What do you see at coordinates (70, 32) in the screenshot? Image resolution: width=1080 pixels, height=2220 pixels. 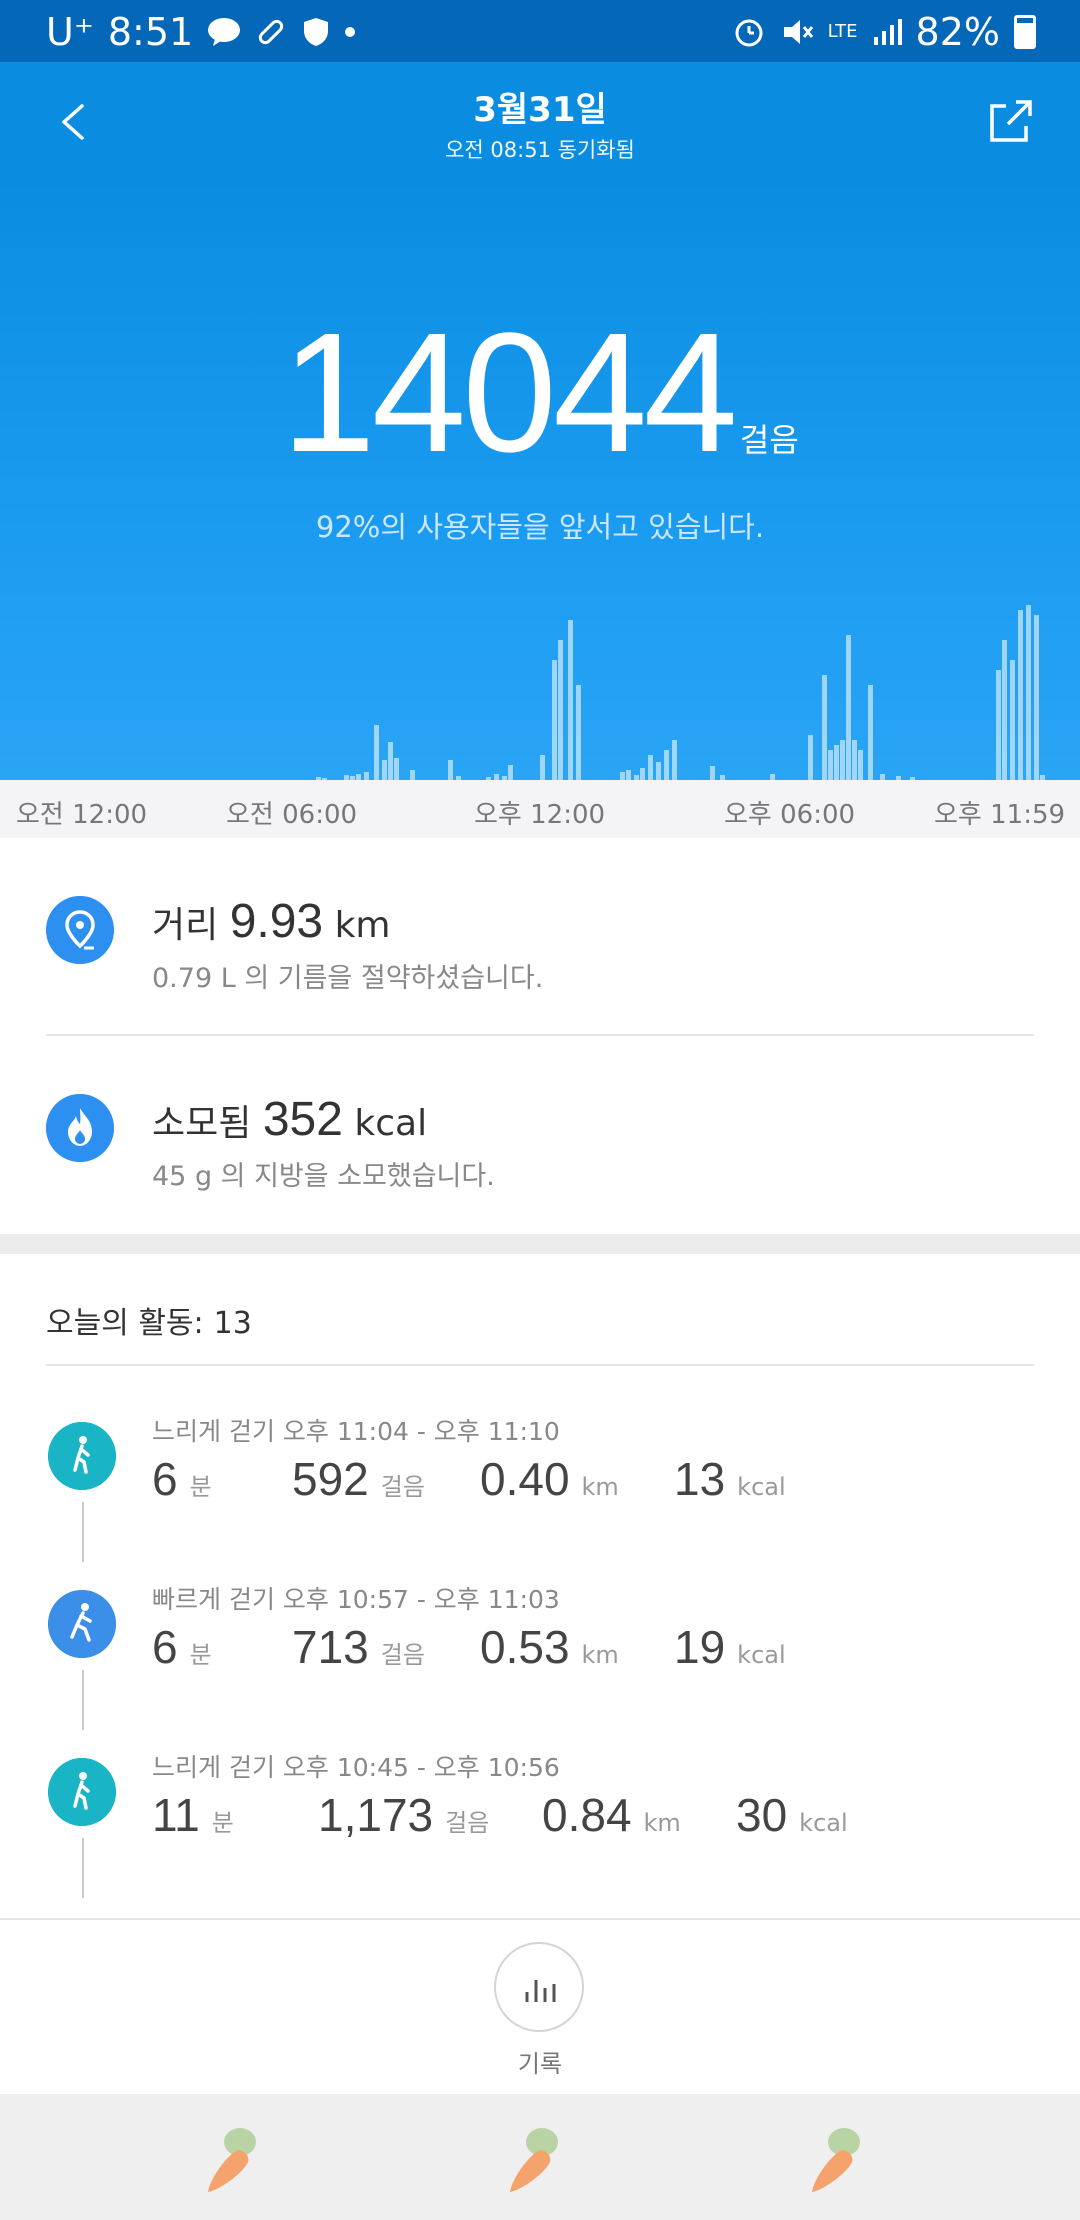 I see `carrier-label: U⁺` at bounding box center [70, 32].